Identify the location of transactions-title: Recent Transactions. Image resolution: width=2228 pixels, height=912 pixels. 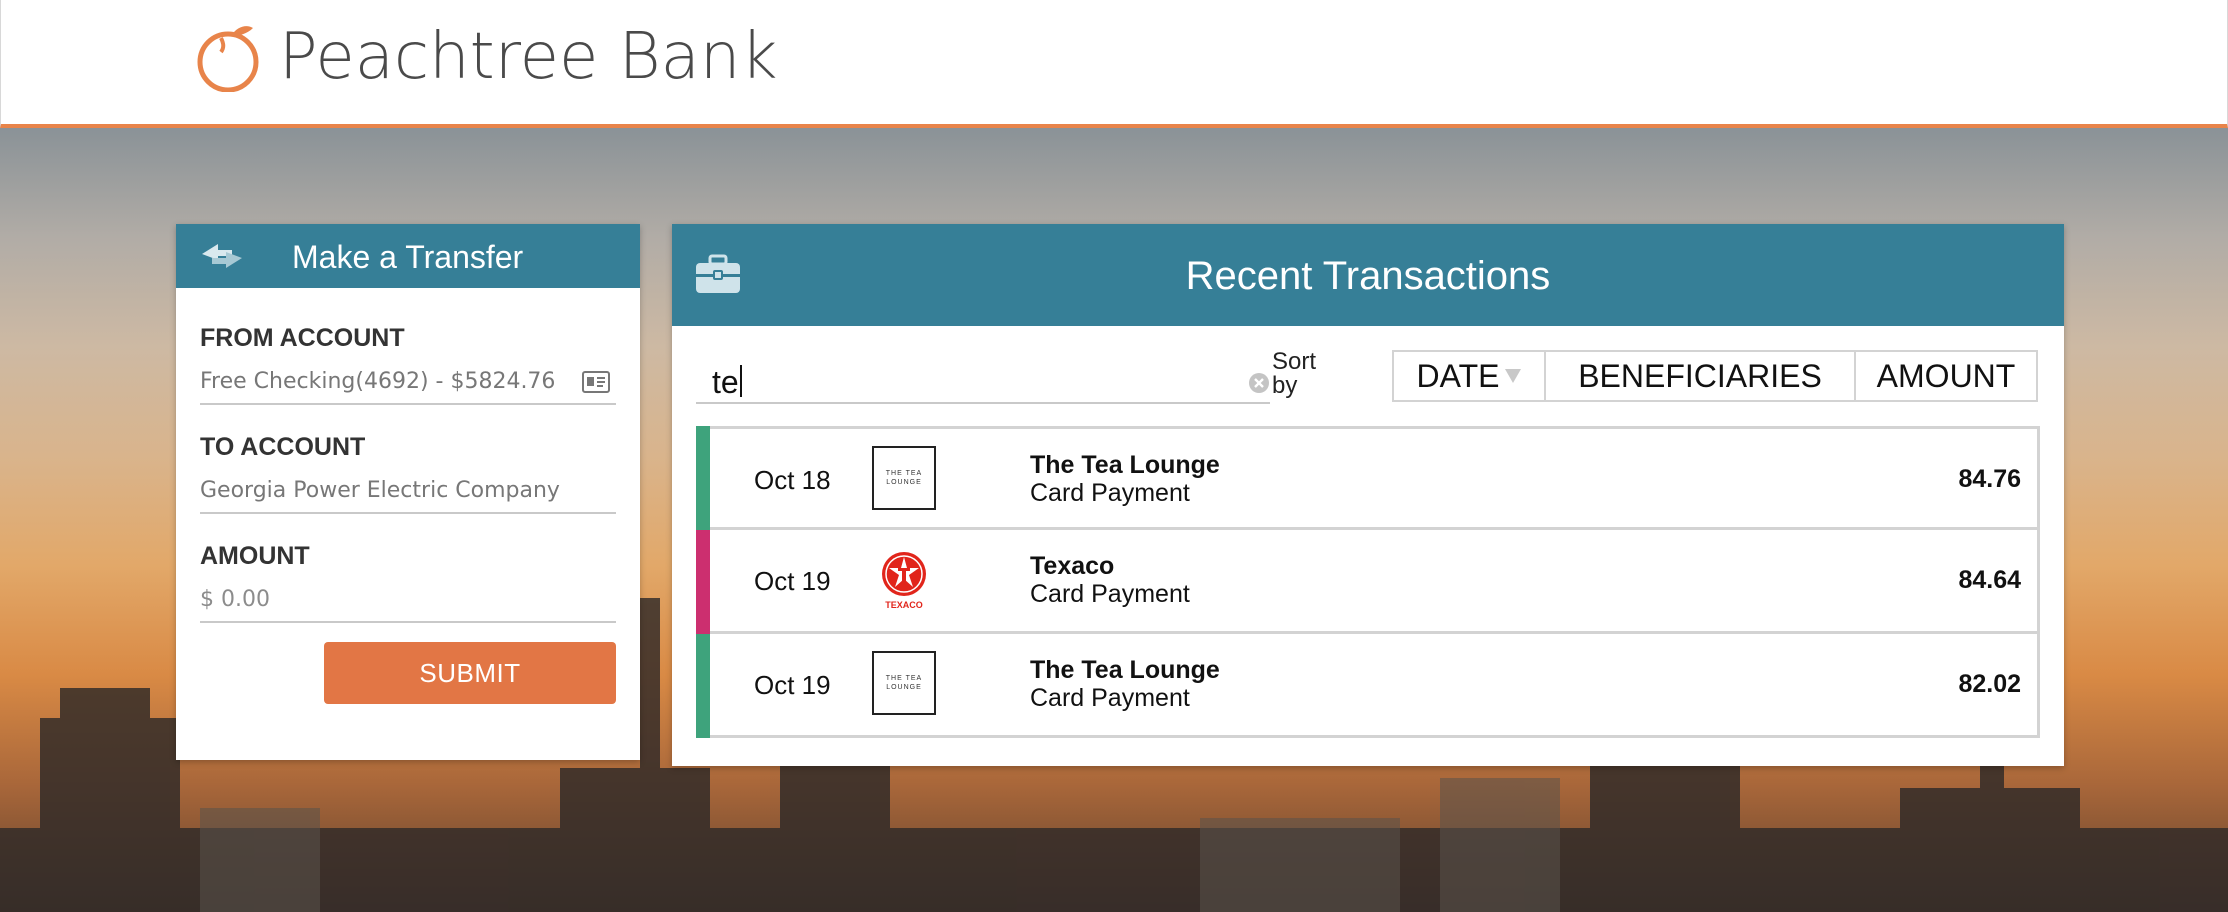
(1368, 276).